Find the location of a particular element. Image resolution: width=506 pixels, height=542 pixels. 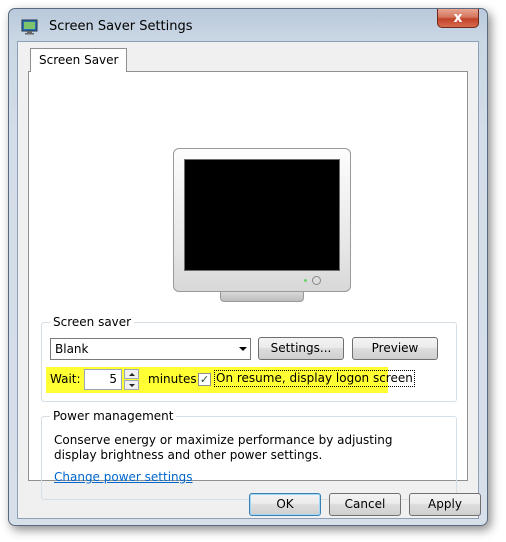

wait-spinner is located at coordinates (131, 379).